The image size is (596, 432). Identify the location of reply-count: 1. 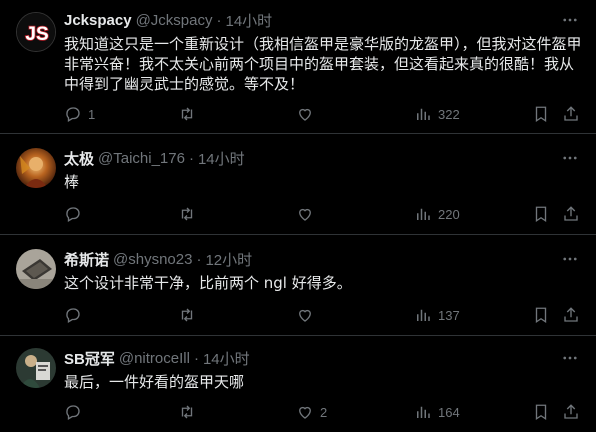
(92, 114).